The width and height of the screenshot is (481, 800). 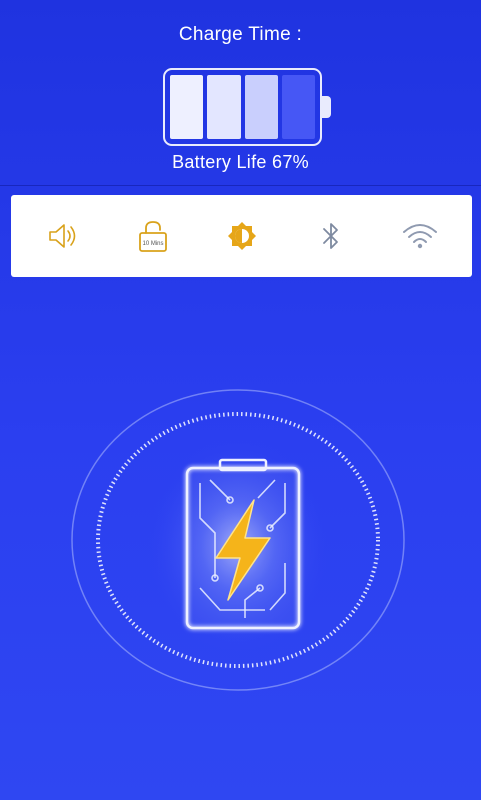 I want to click on battery-level-indicator, so click(x=242, y=107).